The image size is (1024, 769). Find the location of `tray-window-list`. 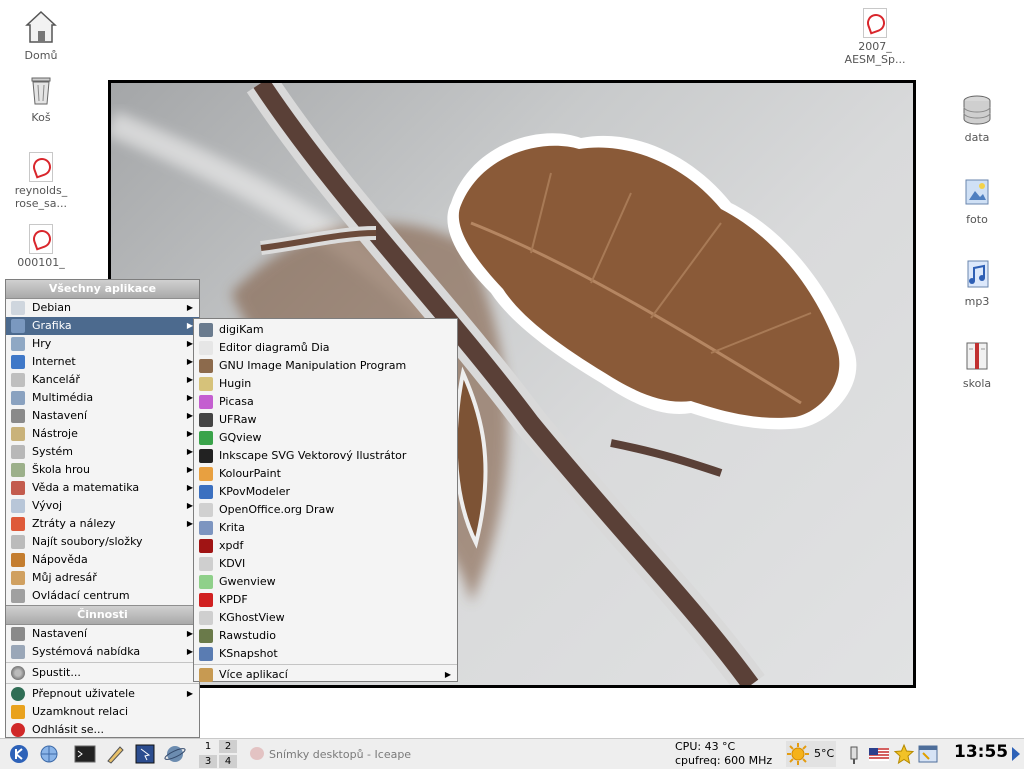

tray-window-list is located at coordinates (928, 754).